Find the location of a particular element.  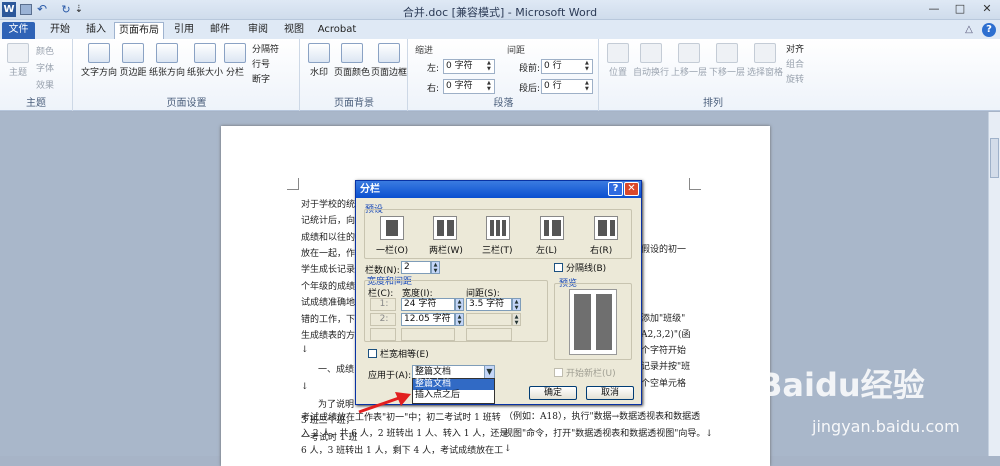

crop-mark-right is located at coordinates (695, 184).